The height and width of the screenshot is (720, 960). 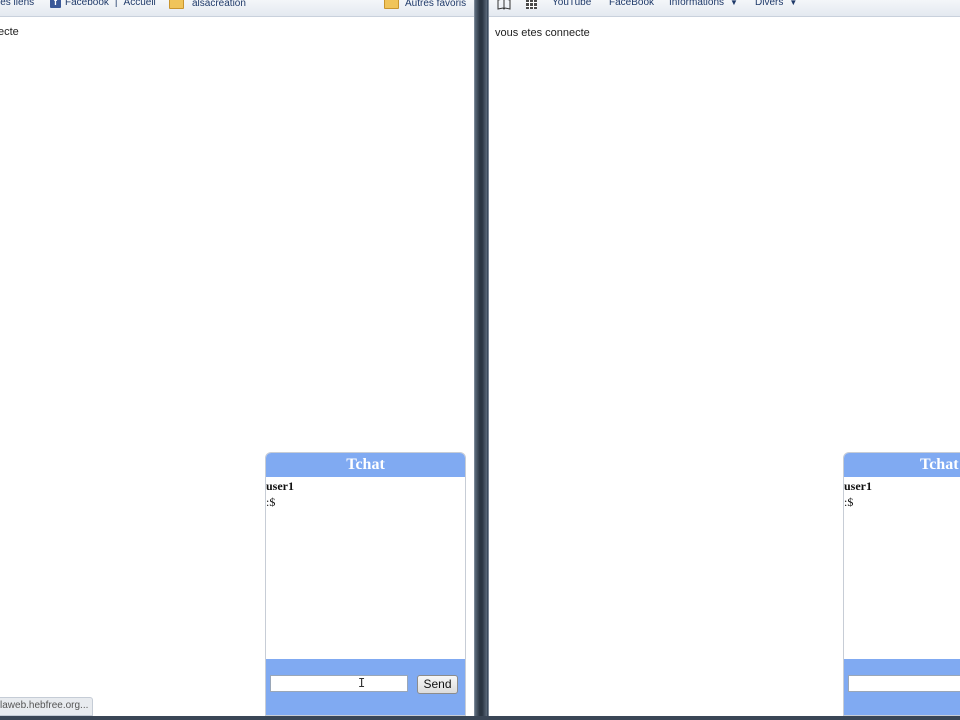 What do you see at coordinates (542, 33) in the screenshot?
I see `page-status-text: vous etes connecte` at bounding box center [542, 33].